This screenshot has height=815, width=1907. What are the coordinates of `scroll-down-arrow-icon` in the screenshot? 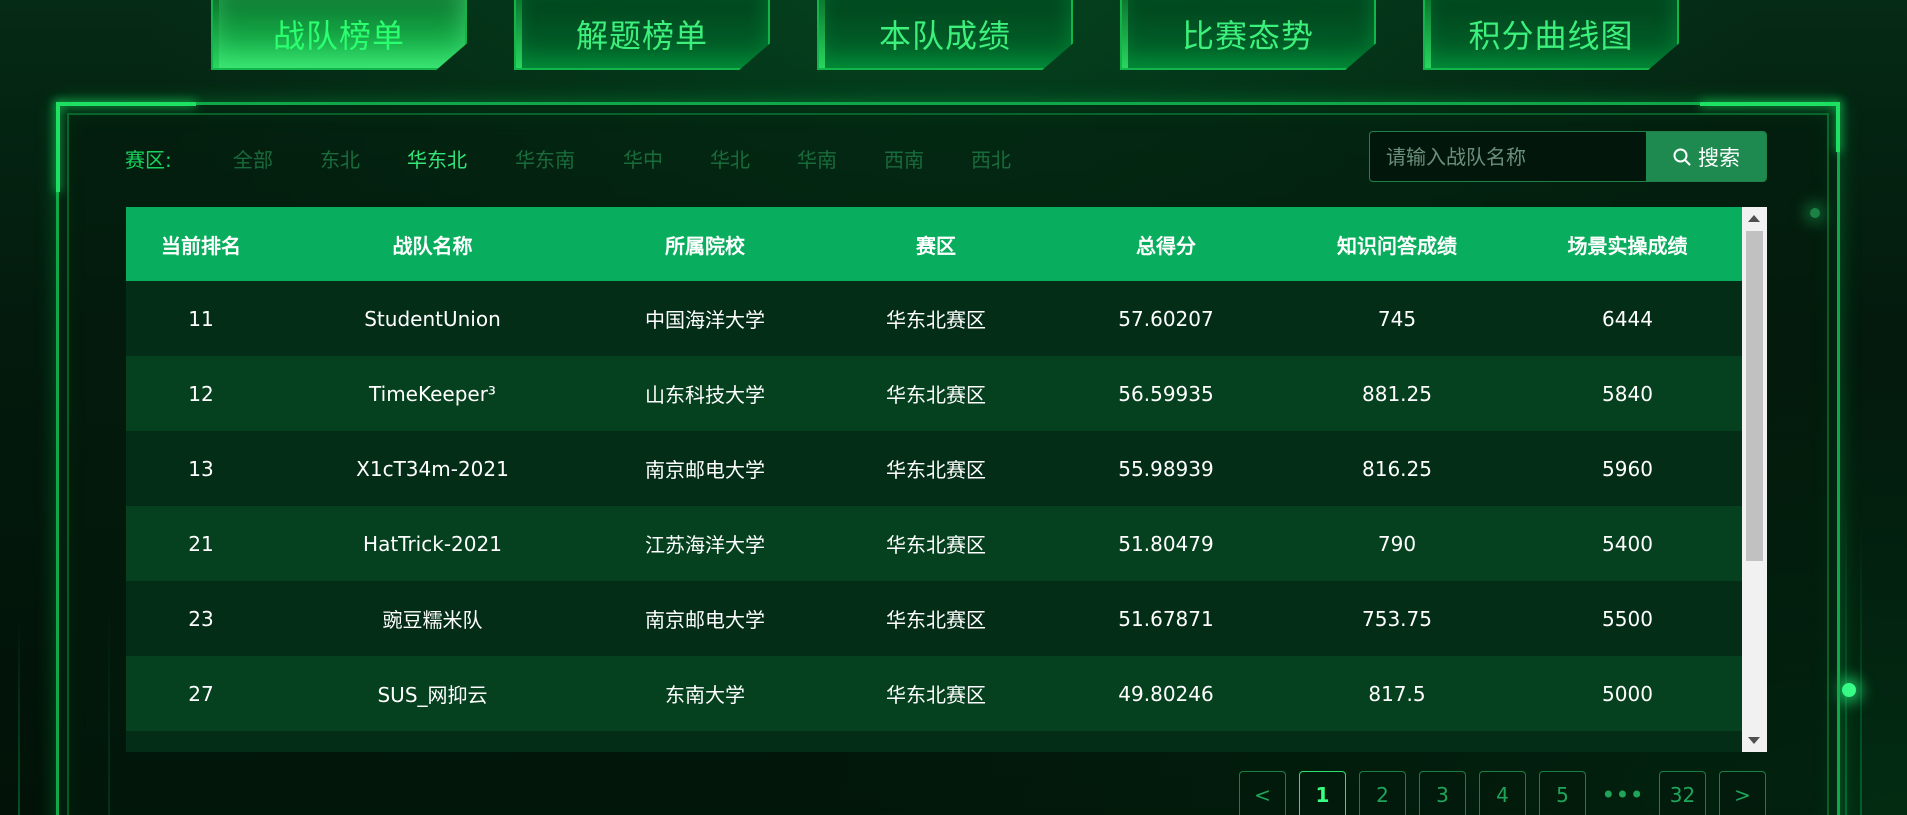 It's located at (1754, 740).